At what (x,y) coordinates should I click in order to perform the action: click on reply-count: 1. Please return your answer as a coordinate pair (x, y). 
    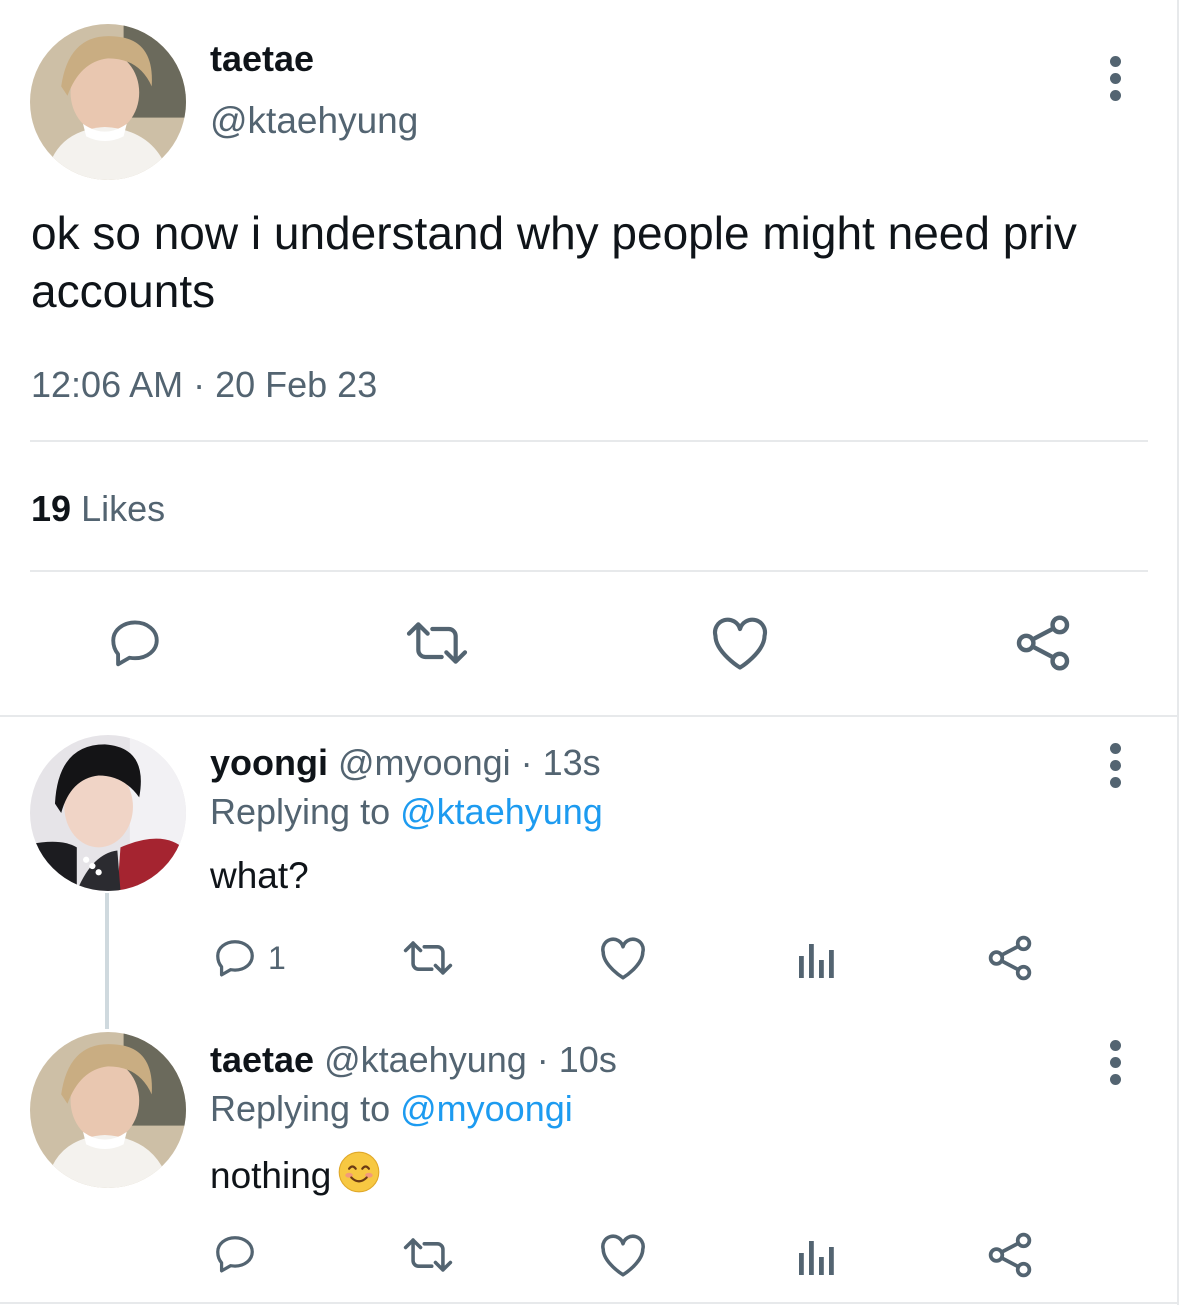
    Looking at the image, I should click on (277, 958).